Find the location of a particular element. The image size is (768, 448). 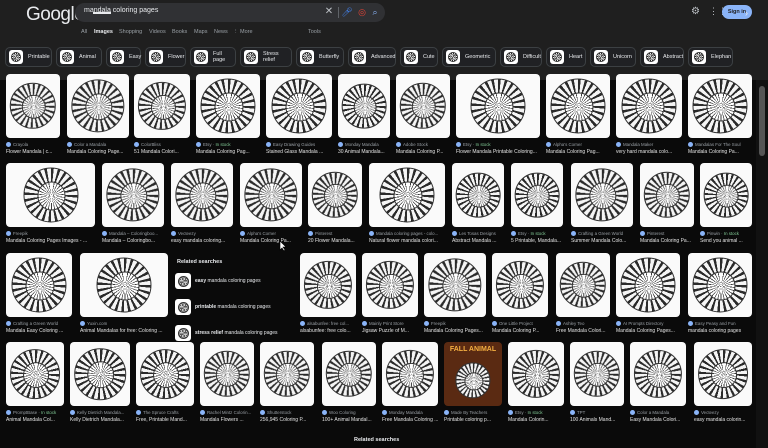

result-source: Easy Peasy and Fun is located at coordinates (720, 324).